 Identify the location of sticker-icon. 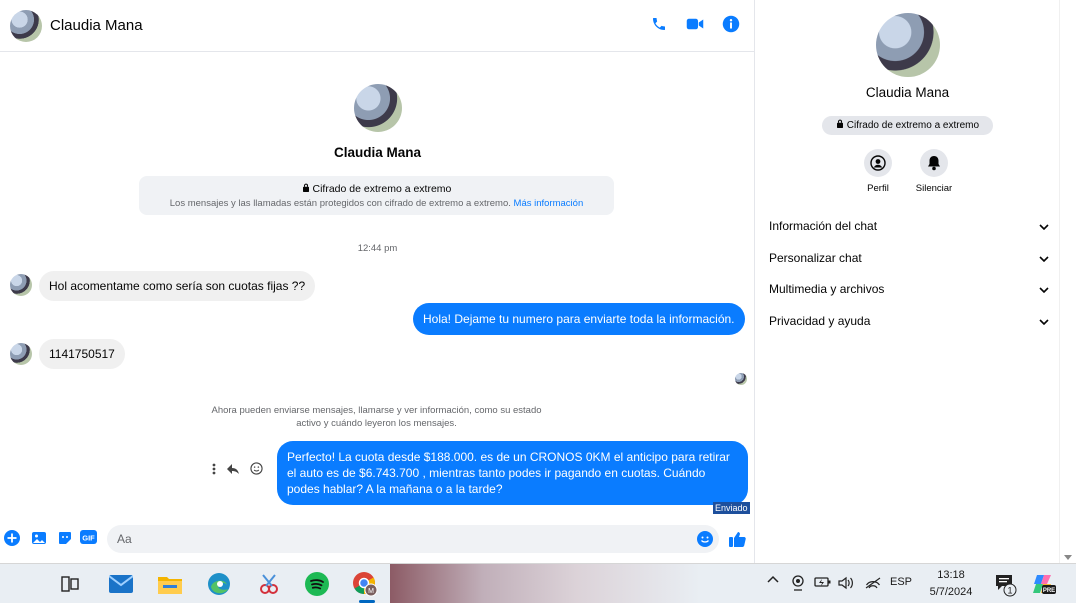
(66, 539).